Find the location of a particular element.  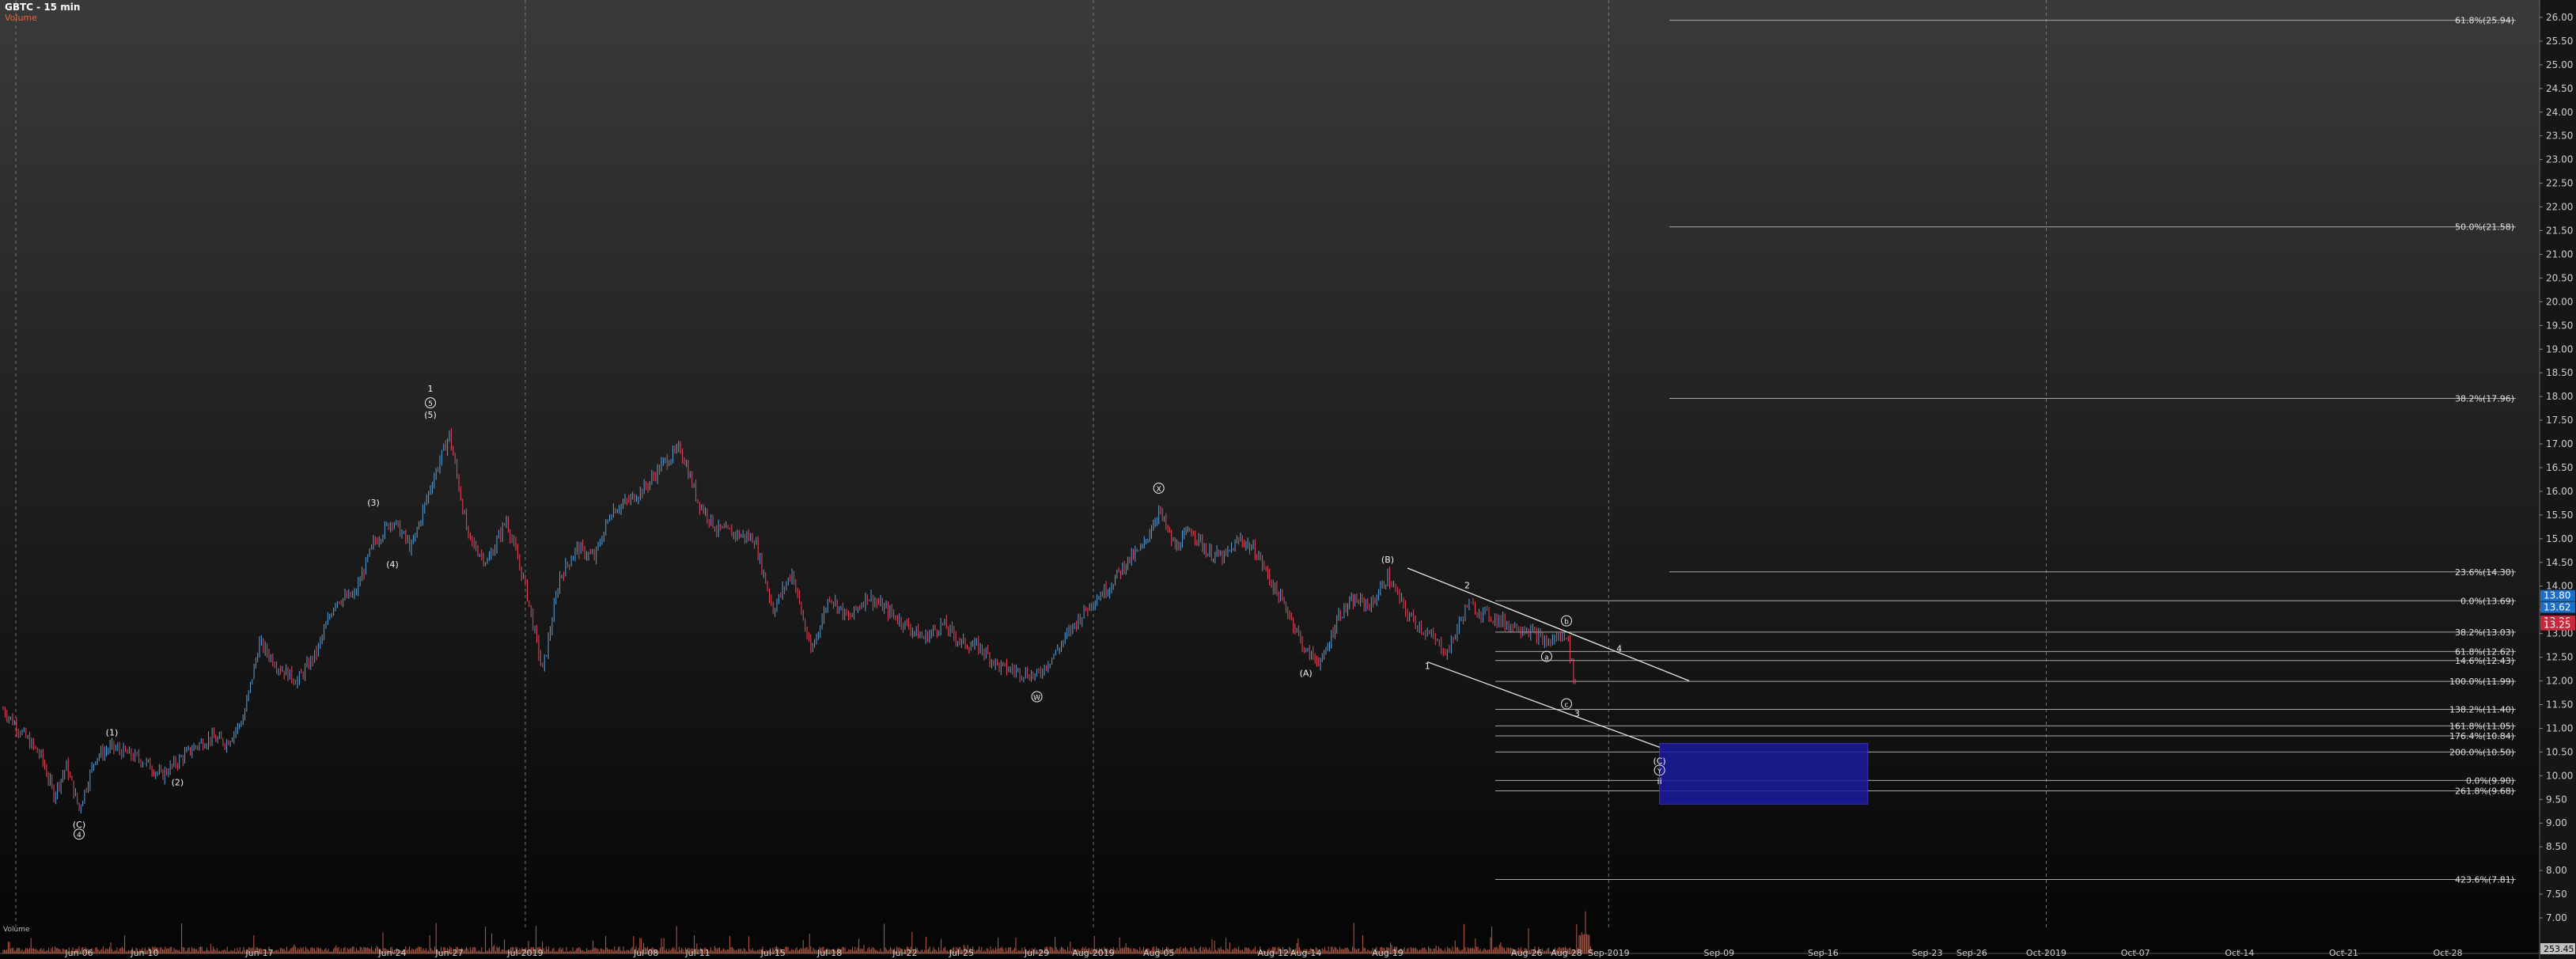

wave-label: (4) is located at coordinates (392, 564).